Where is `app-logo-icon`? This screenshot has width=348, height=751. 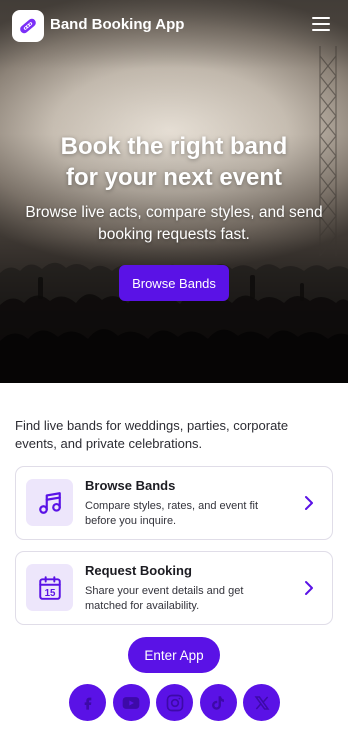 app-logo-icon is located at coordinates (28, 26).